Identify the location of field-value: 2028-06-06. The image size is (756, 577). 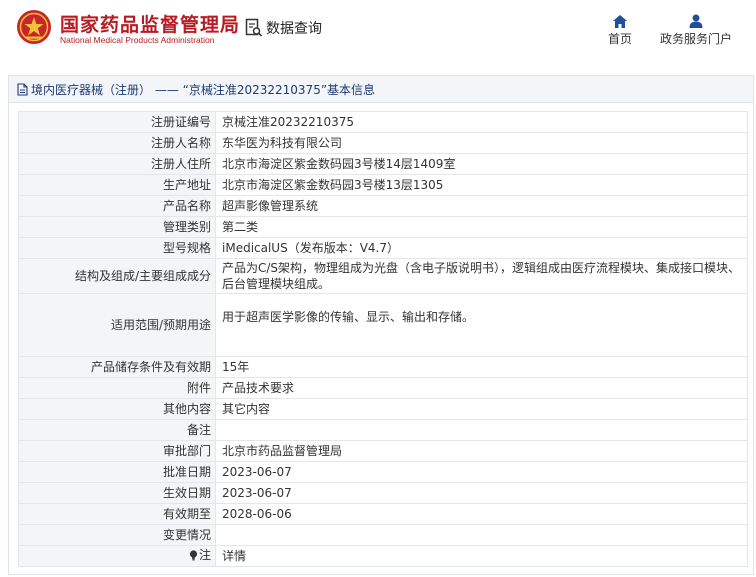
(481, 514).